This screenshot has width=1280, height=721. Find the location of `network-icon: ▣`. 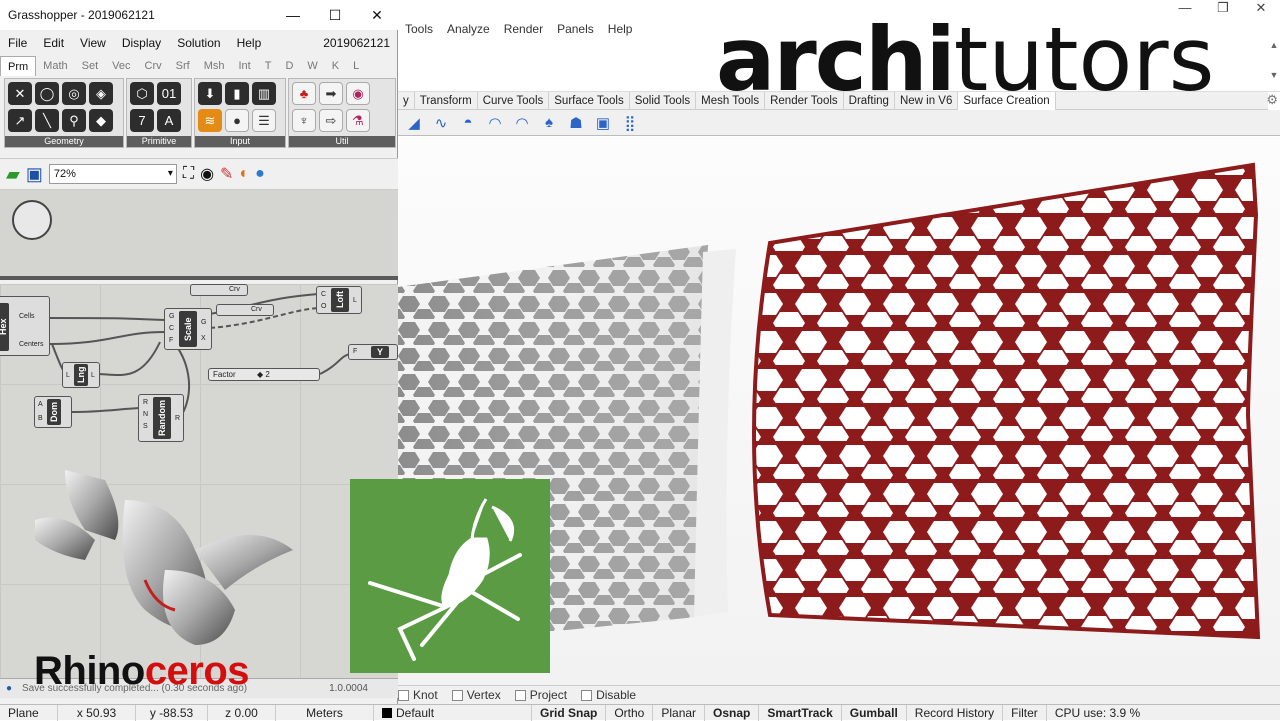

network-icon: ▣ is located at coordinates (603, 123).